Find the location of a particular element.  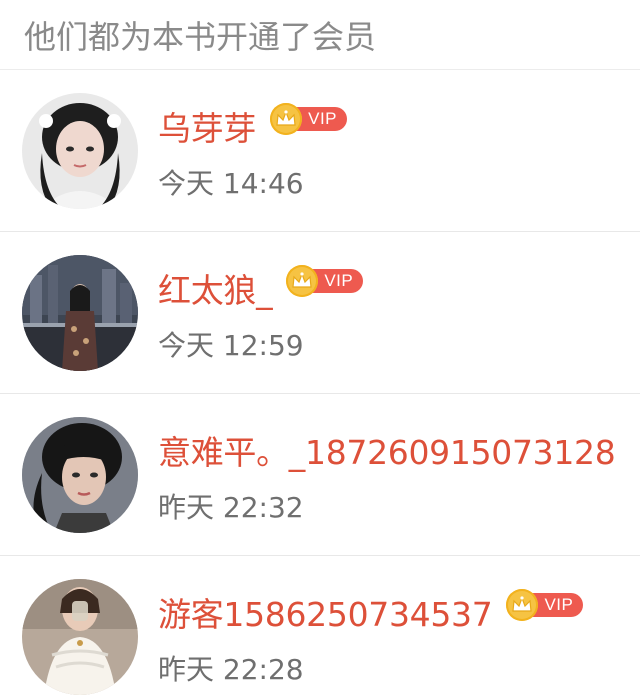

name-line: 红太狼_ VIP is located at coordinates (261, 288).